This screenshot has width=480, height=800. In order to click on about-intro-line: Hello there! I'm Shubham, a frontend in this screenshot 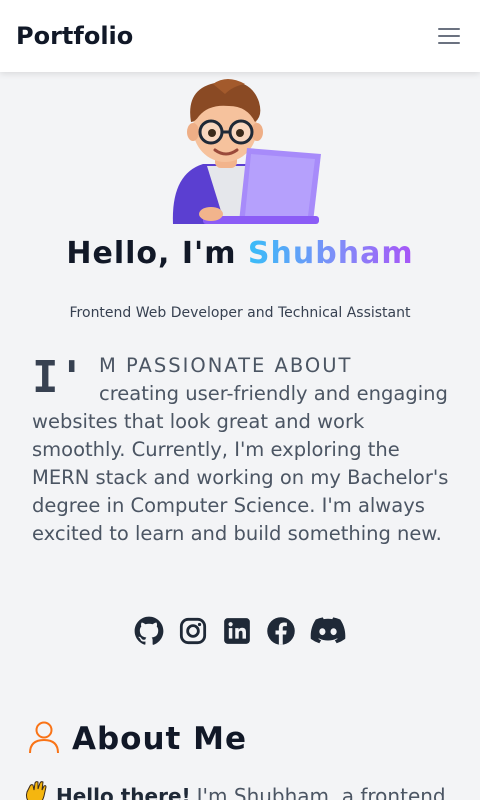, I will do `click(252, 790)`.